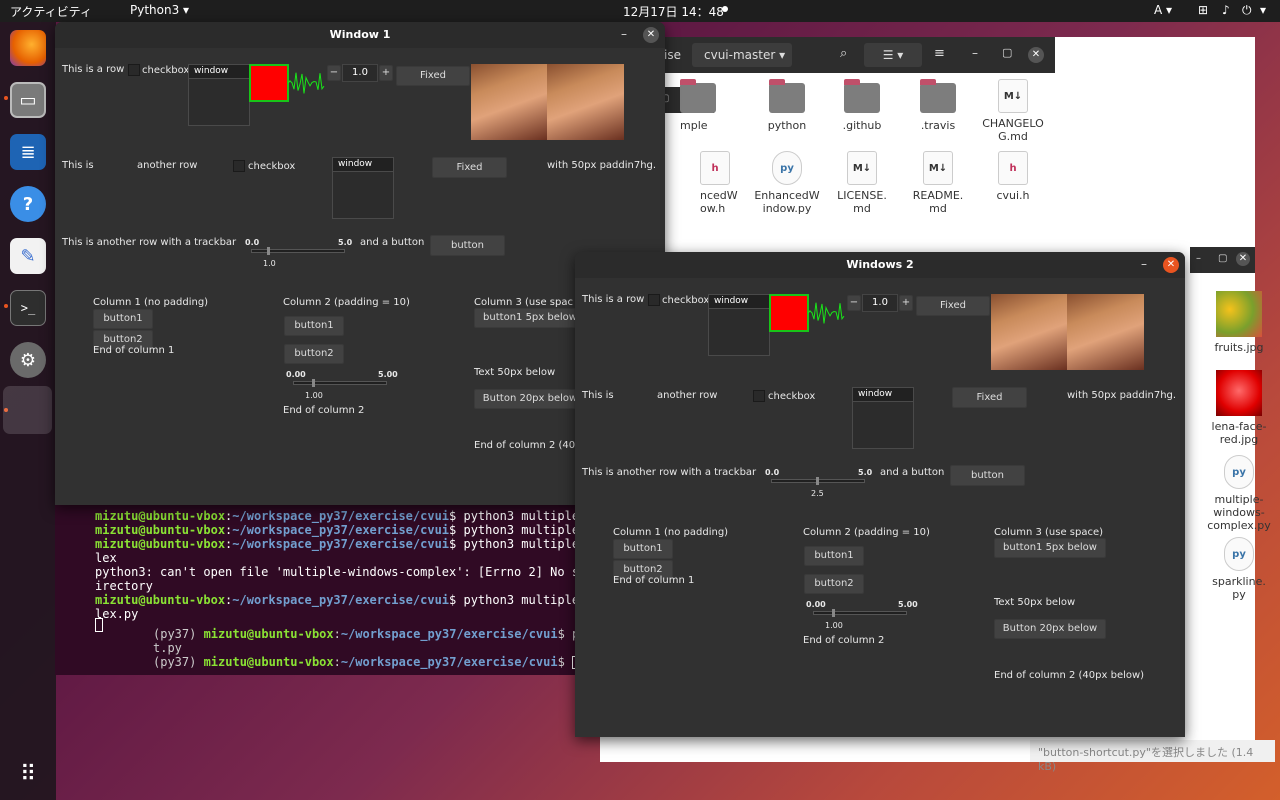 Image resolution: width=1280 pixels, height=800 pixels. What do you see at coordinates (725, 9) in the screenshot?
I see `notification-dot` at bounding box center [725, 9].